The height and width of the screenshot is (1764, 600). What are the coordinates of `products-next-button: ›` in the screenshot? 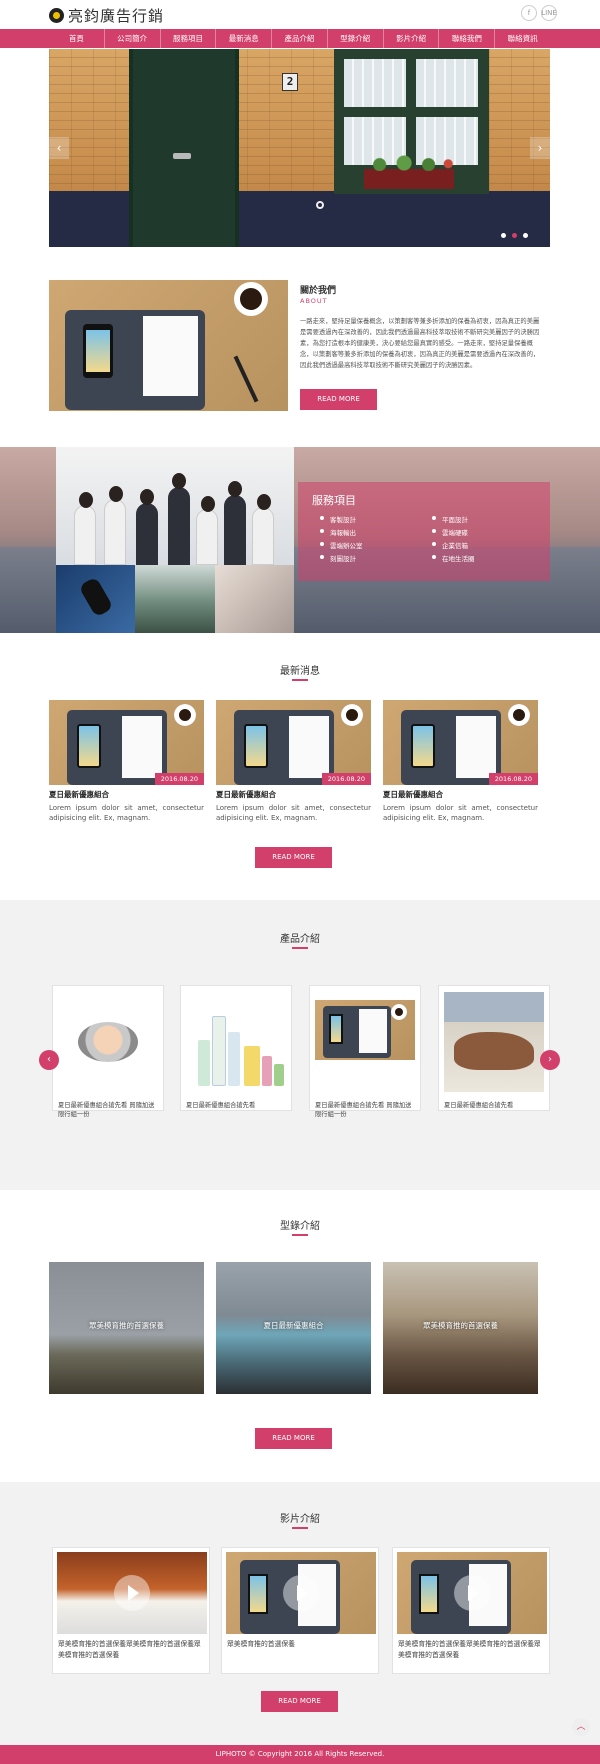 It's located at (550, 1060).